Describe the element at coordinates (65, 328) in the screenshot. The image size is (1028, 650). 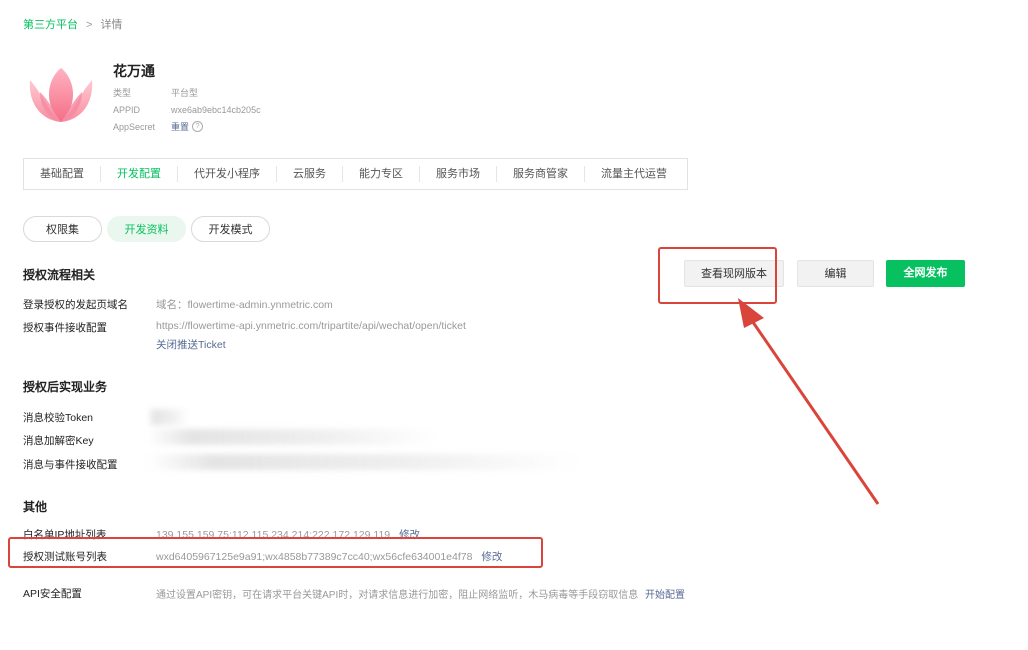
I see `auth-event-label: 授权事件接收配置` at that location.